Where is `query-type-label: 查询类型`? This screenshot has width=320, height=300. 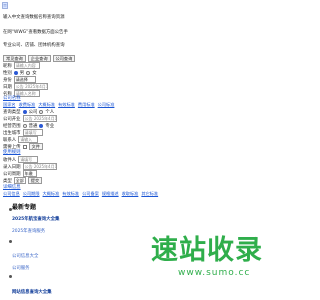
query-type-label: 查询类型 is located at coordinates (12, 112).